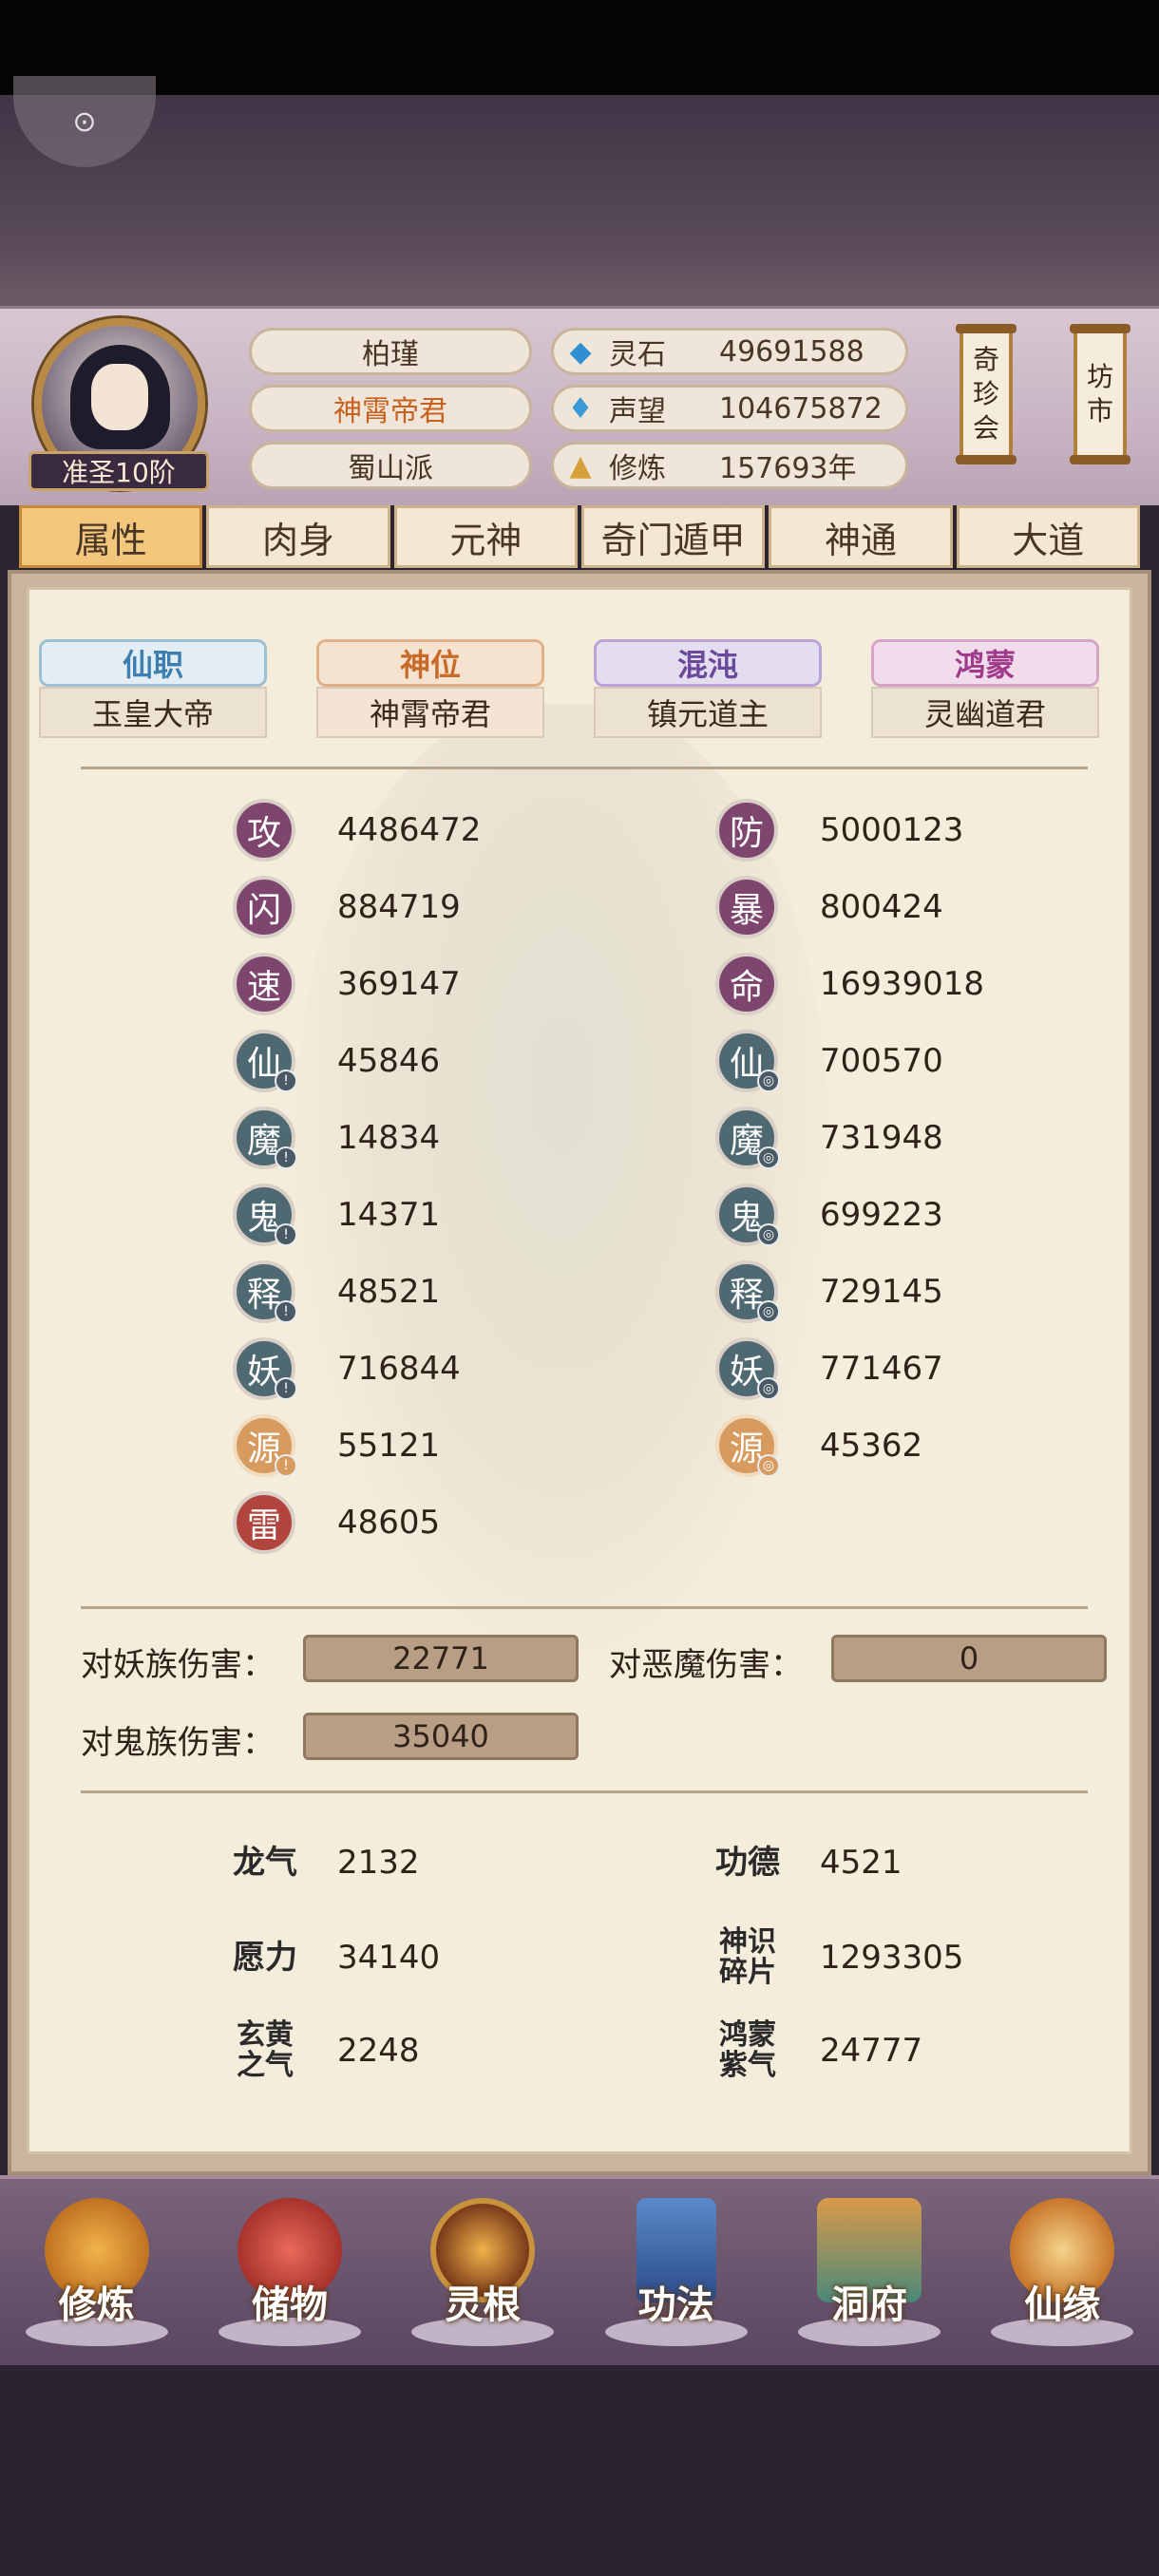 This screenshot has width=1159, height=2576. What do you see at coordinates (881, 907) in the screenshot?
I see `stat-value: 800424` at bounding box center [881, 907].